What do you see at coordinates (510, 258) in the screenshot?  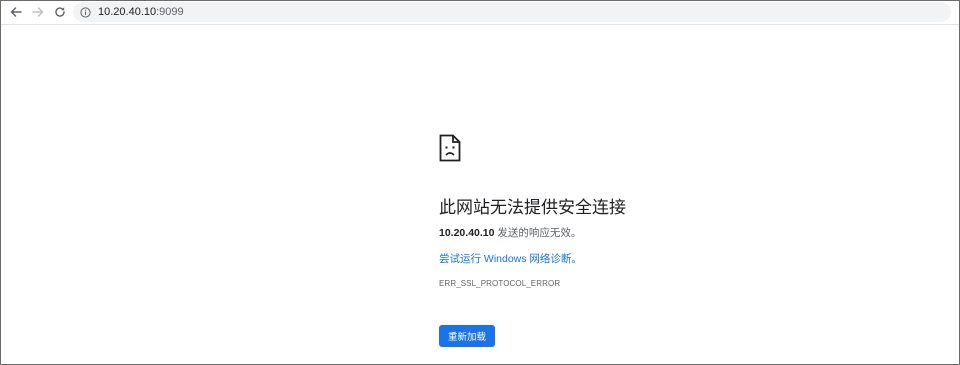 I see `network-diagnostics-link: 尝试运行 Windows 网络诊断。` at bounding box center [510, 258].